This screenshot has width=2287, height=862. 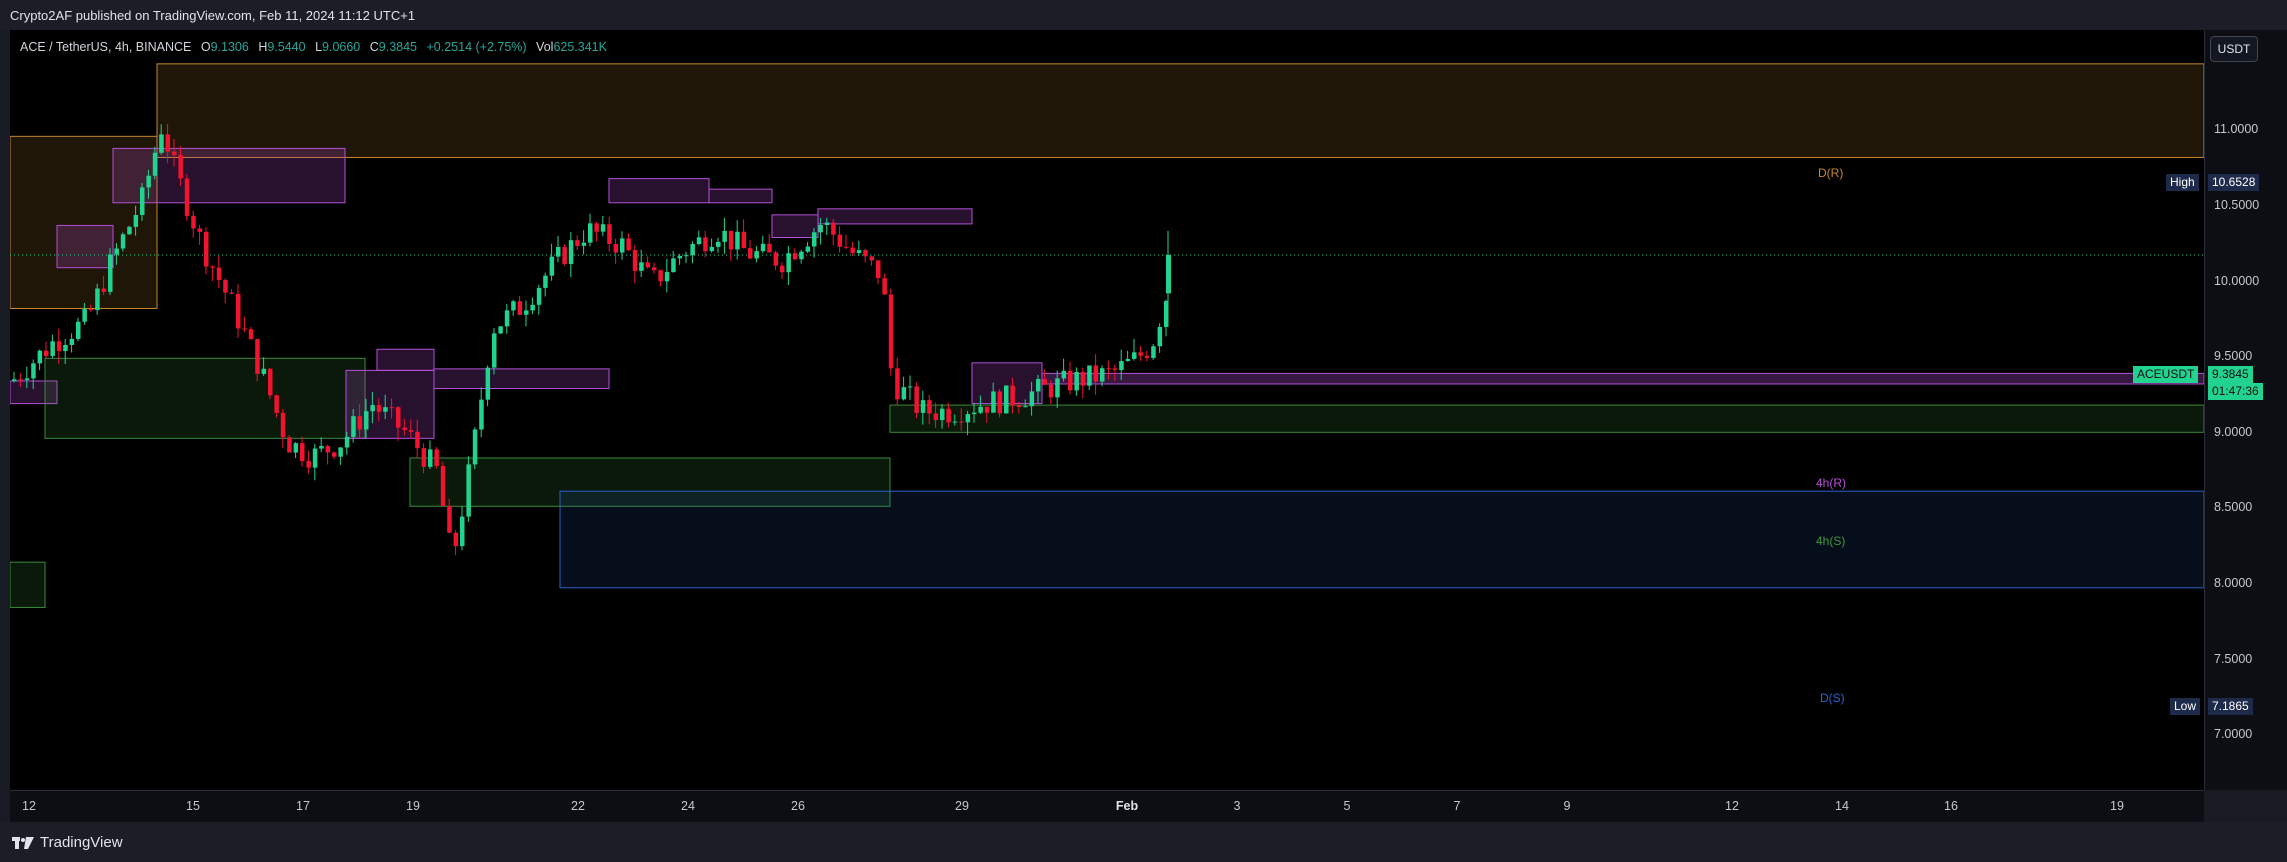 I want to click on price-tick: 10.0000, so click(x=2237, y=281).